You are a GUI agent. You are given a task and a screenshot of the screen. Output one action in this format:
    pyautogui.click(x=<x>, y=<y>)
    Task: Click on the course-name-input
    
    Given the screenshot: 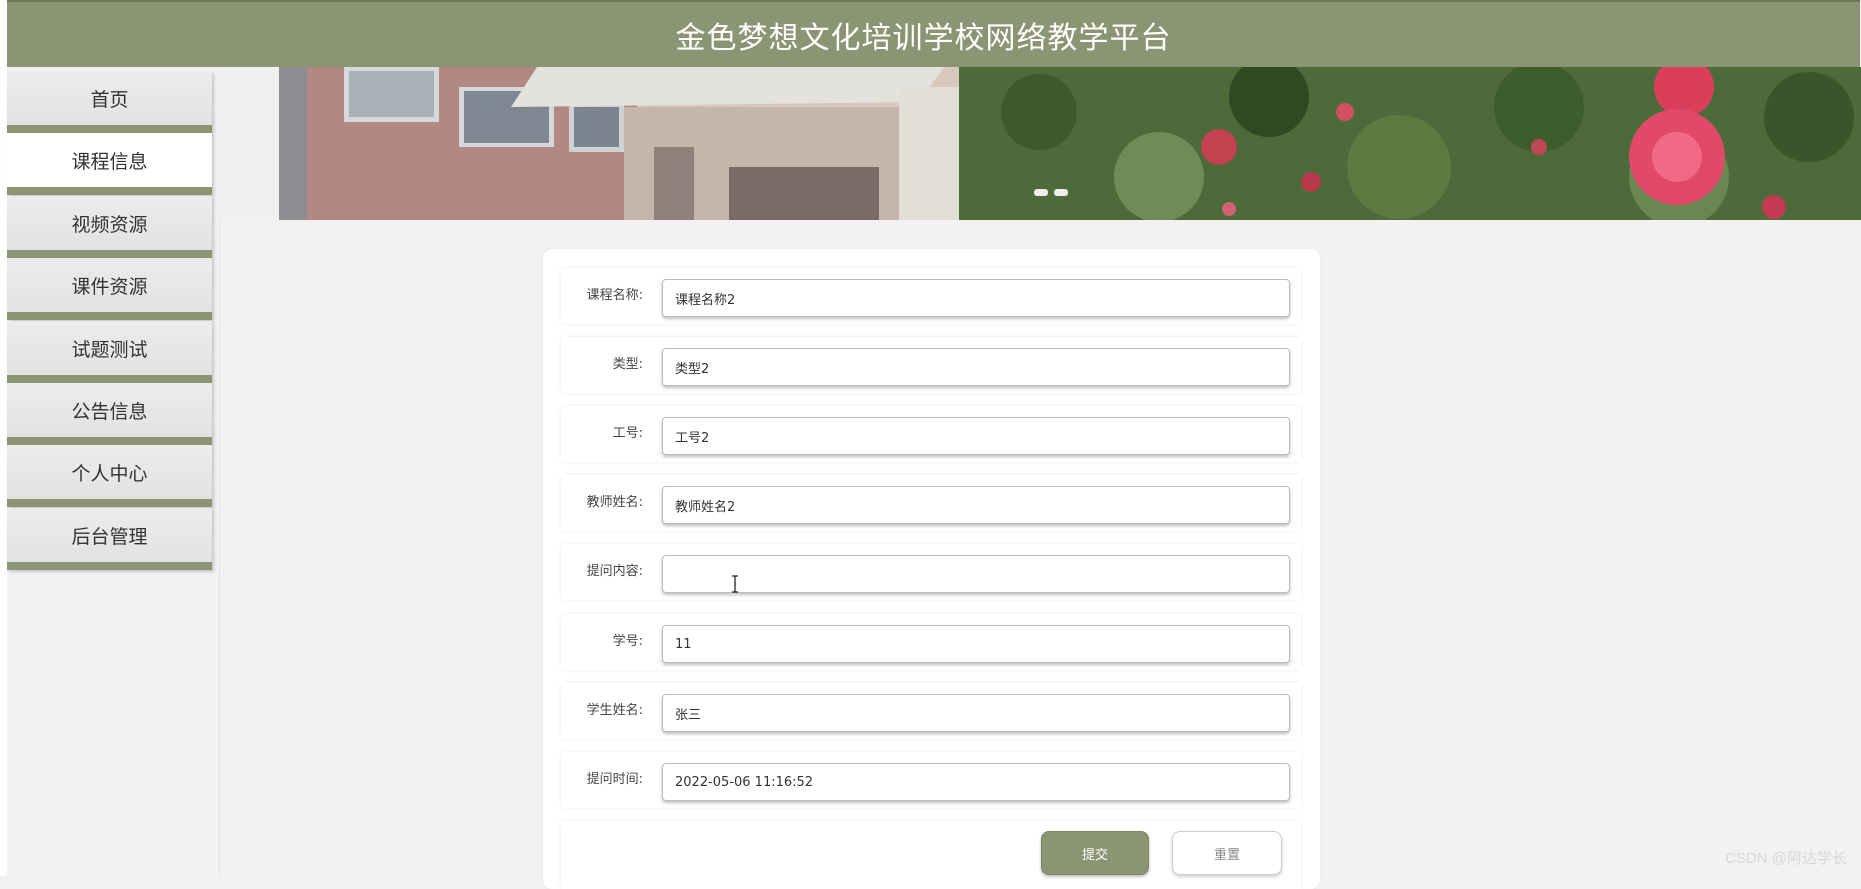 What is the action you would take?
    pyautogui.click(x=976, y=298)
    